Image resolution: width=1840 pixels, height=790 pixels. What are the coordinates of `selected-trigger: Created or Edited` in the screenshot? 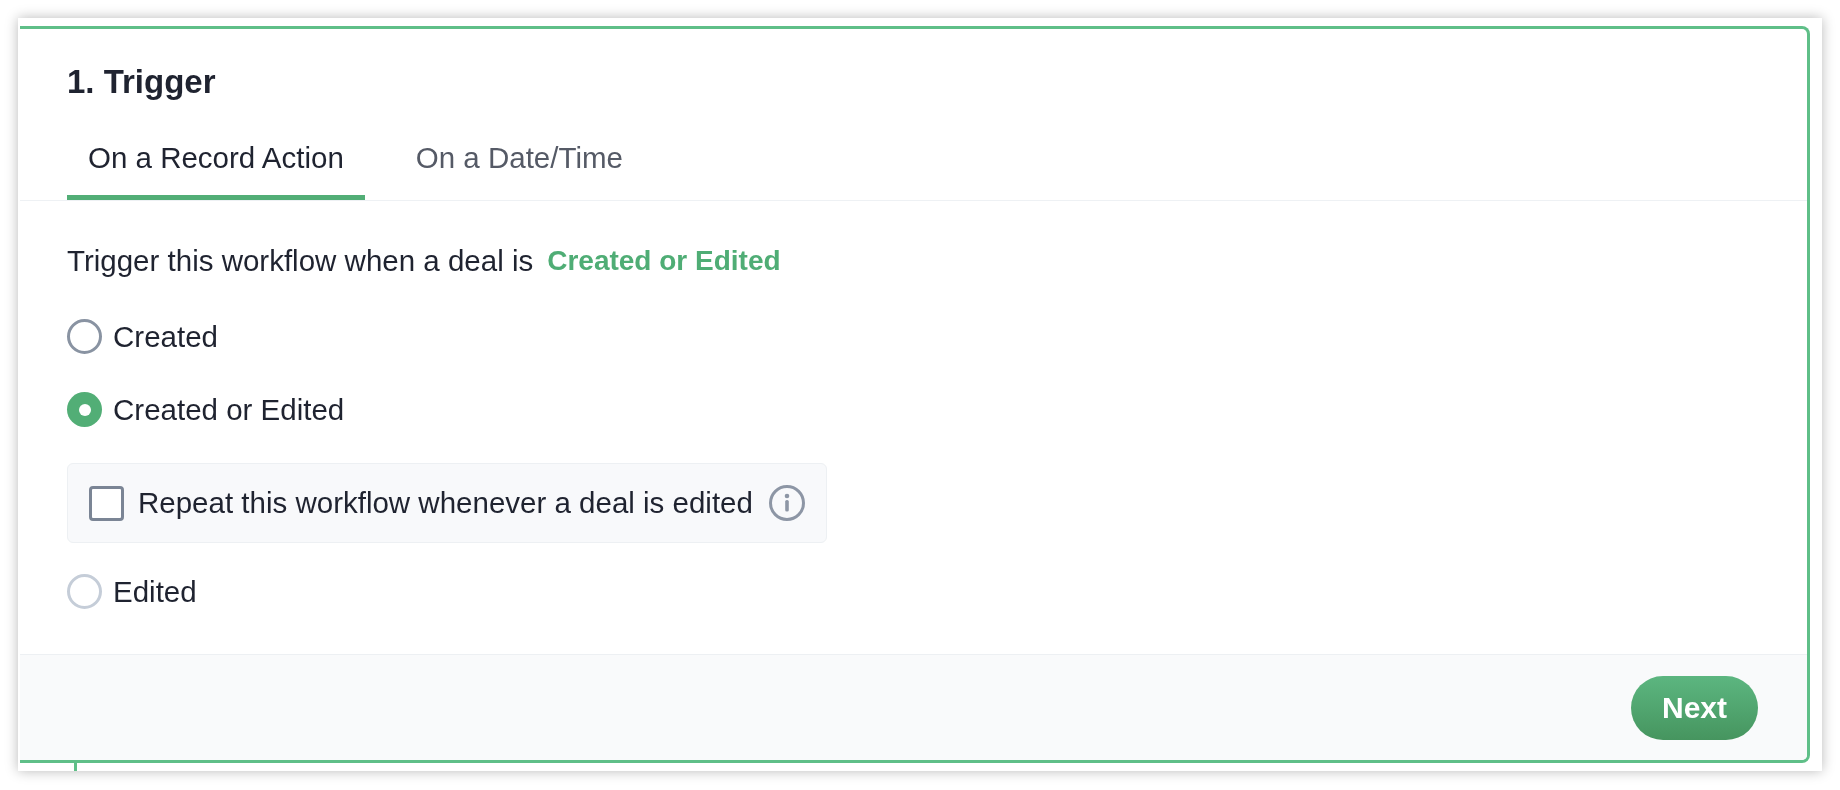 It's located at (664, 261).